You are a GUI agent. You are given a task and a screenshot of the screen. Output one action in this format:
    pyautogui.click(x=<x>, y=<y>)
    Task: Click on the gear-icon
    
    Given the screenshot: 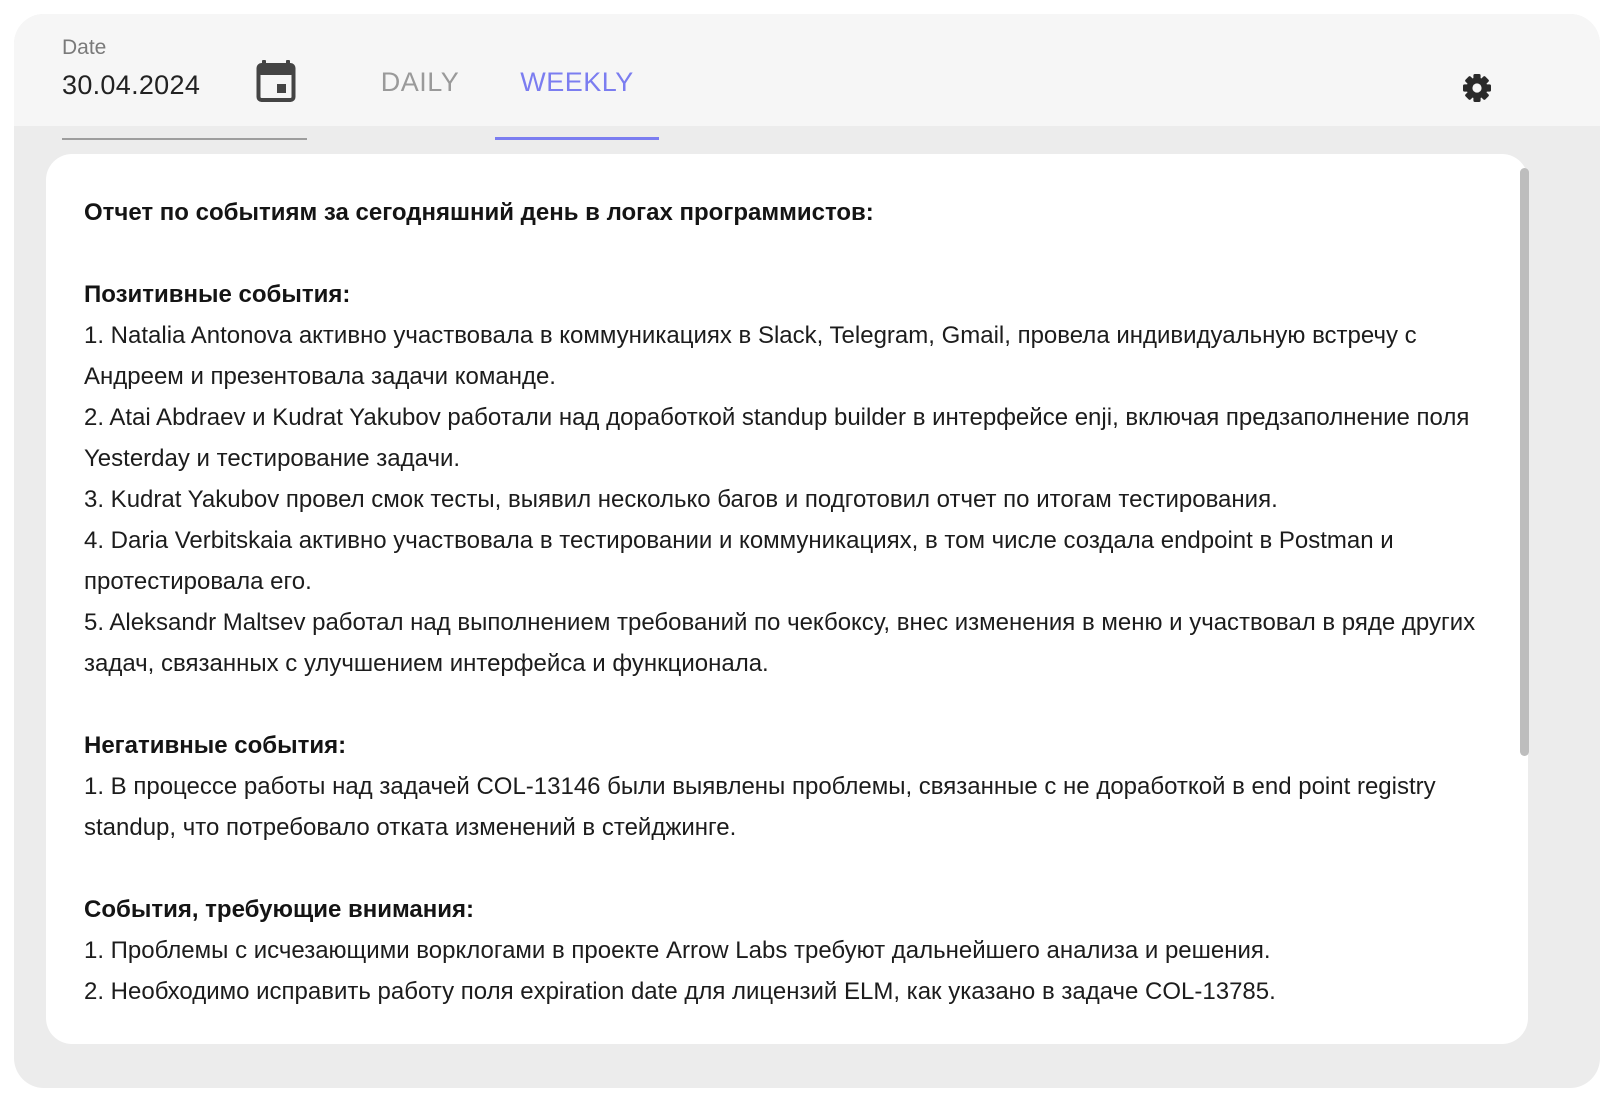 What is the action you would take?
    pyautogui.click(x=1477, y=88)
    